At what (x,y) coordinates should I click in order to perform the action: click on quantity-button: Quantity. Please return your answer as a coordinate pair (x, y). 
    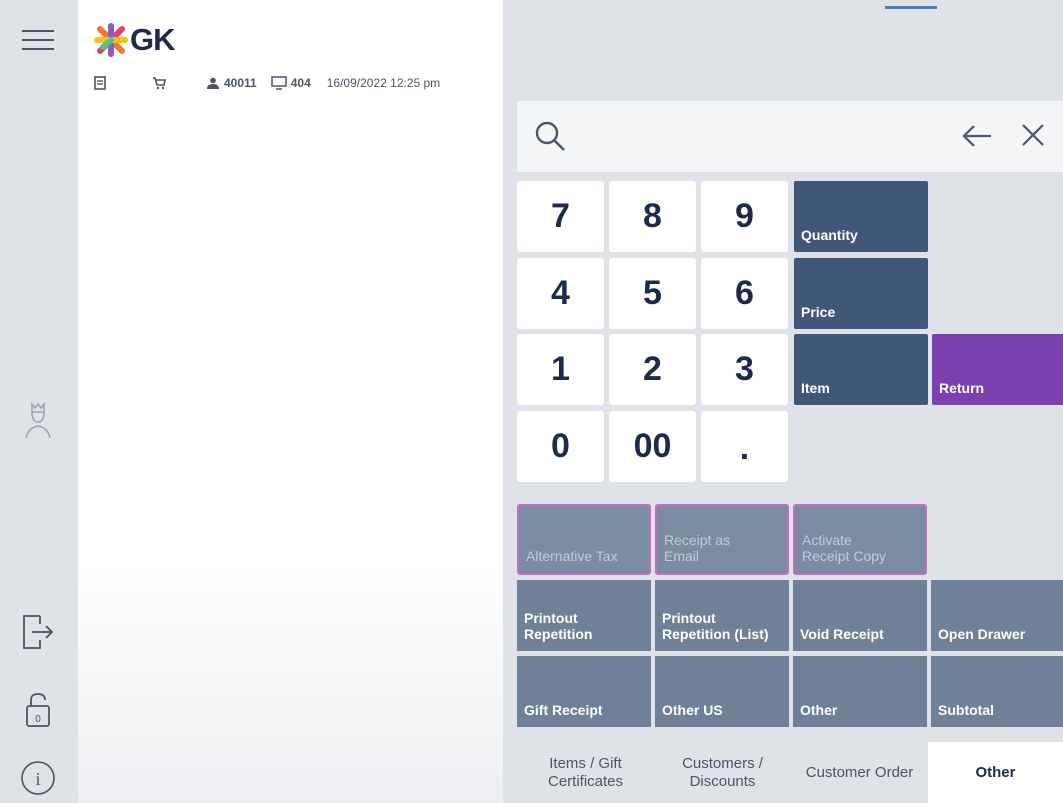
    Looking at the image, I should click on (861, 216).